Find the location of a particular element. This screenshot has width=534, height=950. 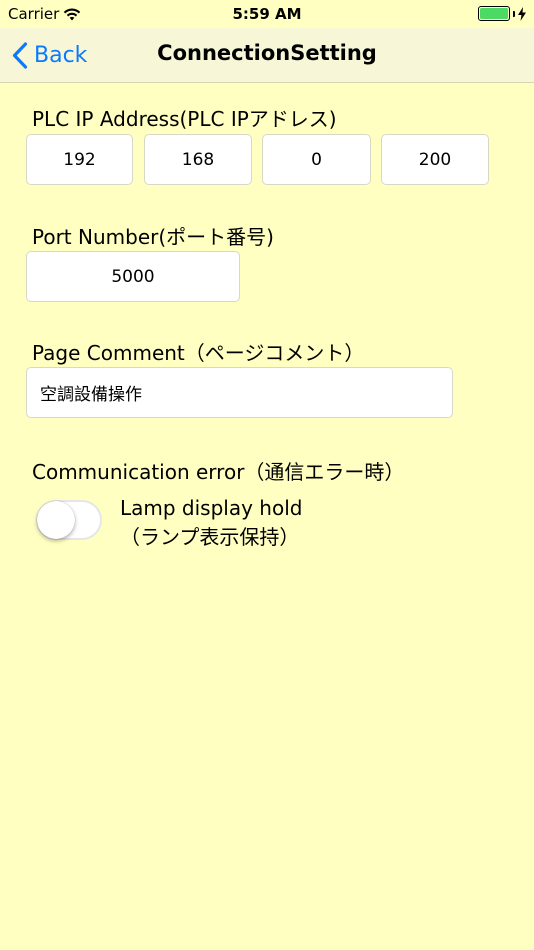

communication-error-label: Communication error（通信エラー時） is located at coordinates (218, 472).